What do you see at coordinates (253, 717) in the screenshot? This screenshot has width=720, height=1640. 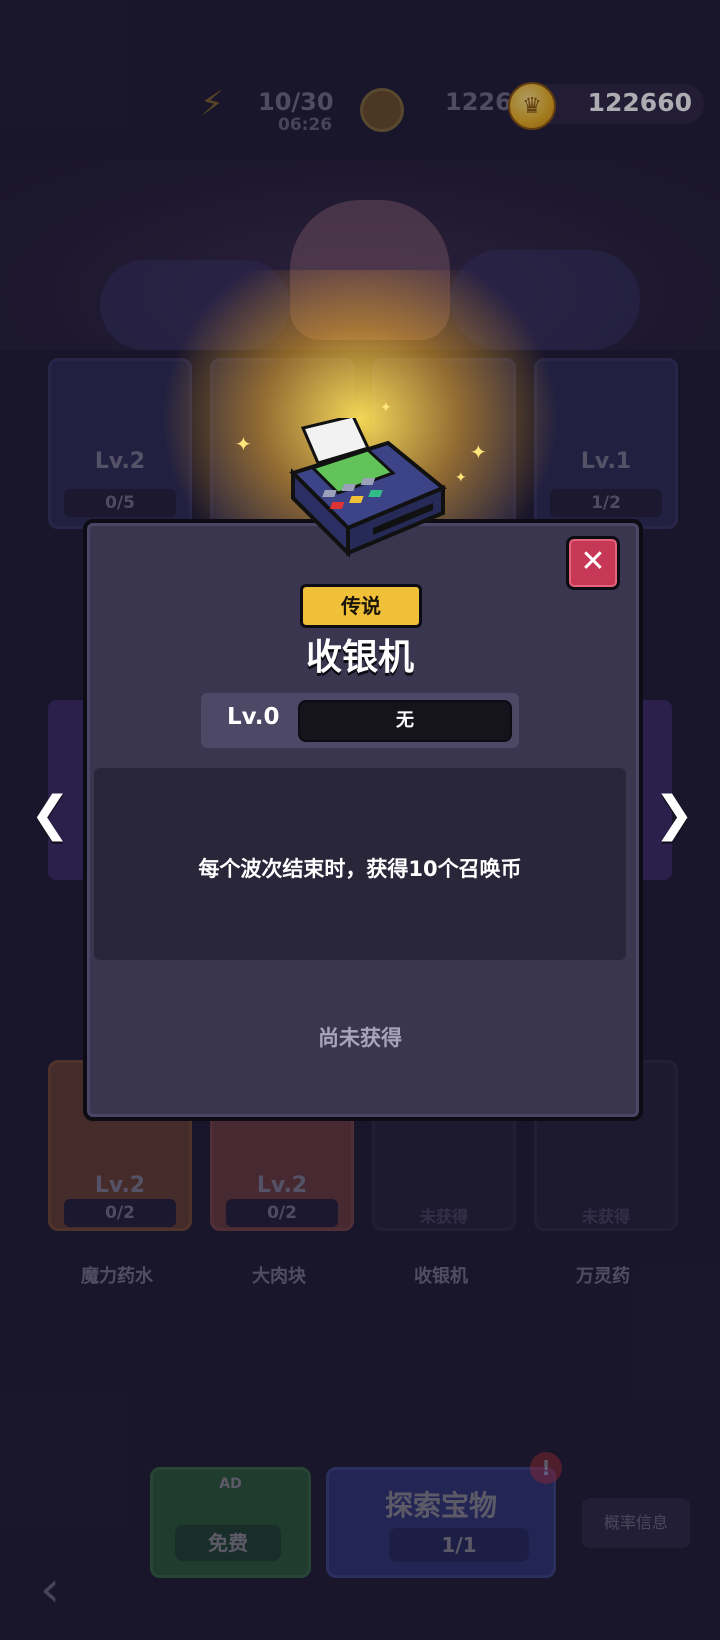 I see `level-label: Lv.0` at bounding box center [253, 717].